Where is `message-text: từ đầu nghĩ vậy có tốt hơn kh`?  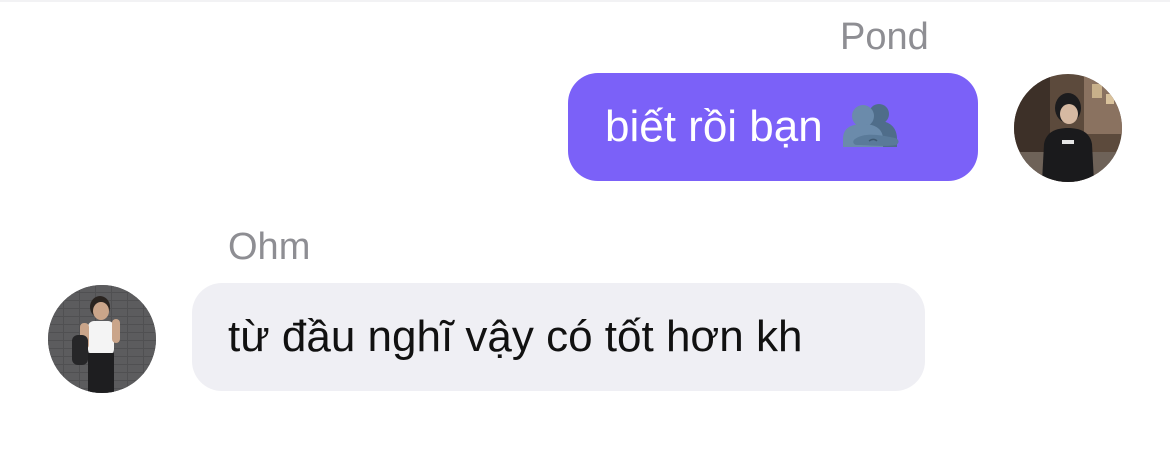
message-text: từ đầu nghĩ vậy có tốt hơn kh is located at coordinates (515, 336).